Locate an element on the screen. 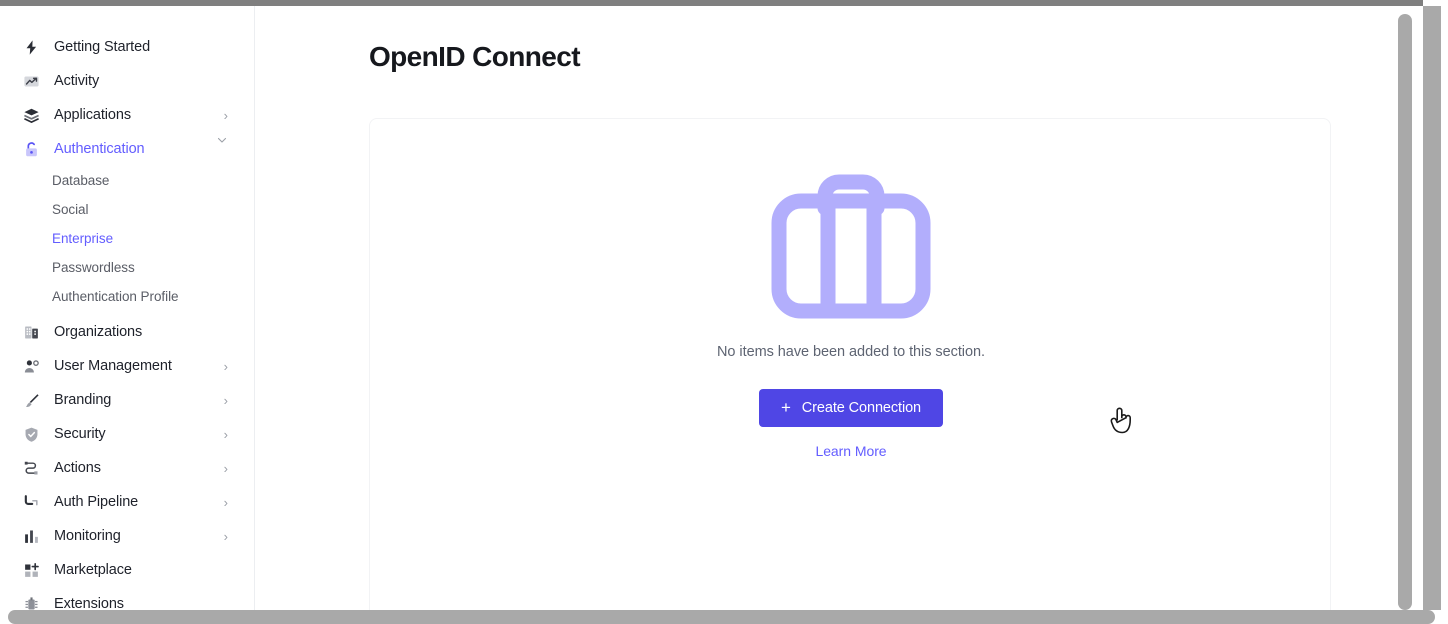 This screenshot has height=624, width=1448. briefcase-icon is located at coordinates (851, 245).